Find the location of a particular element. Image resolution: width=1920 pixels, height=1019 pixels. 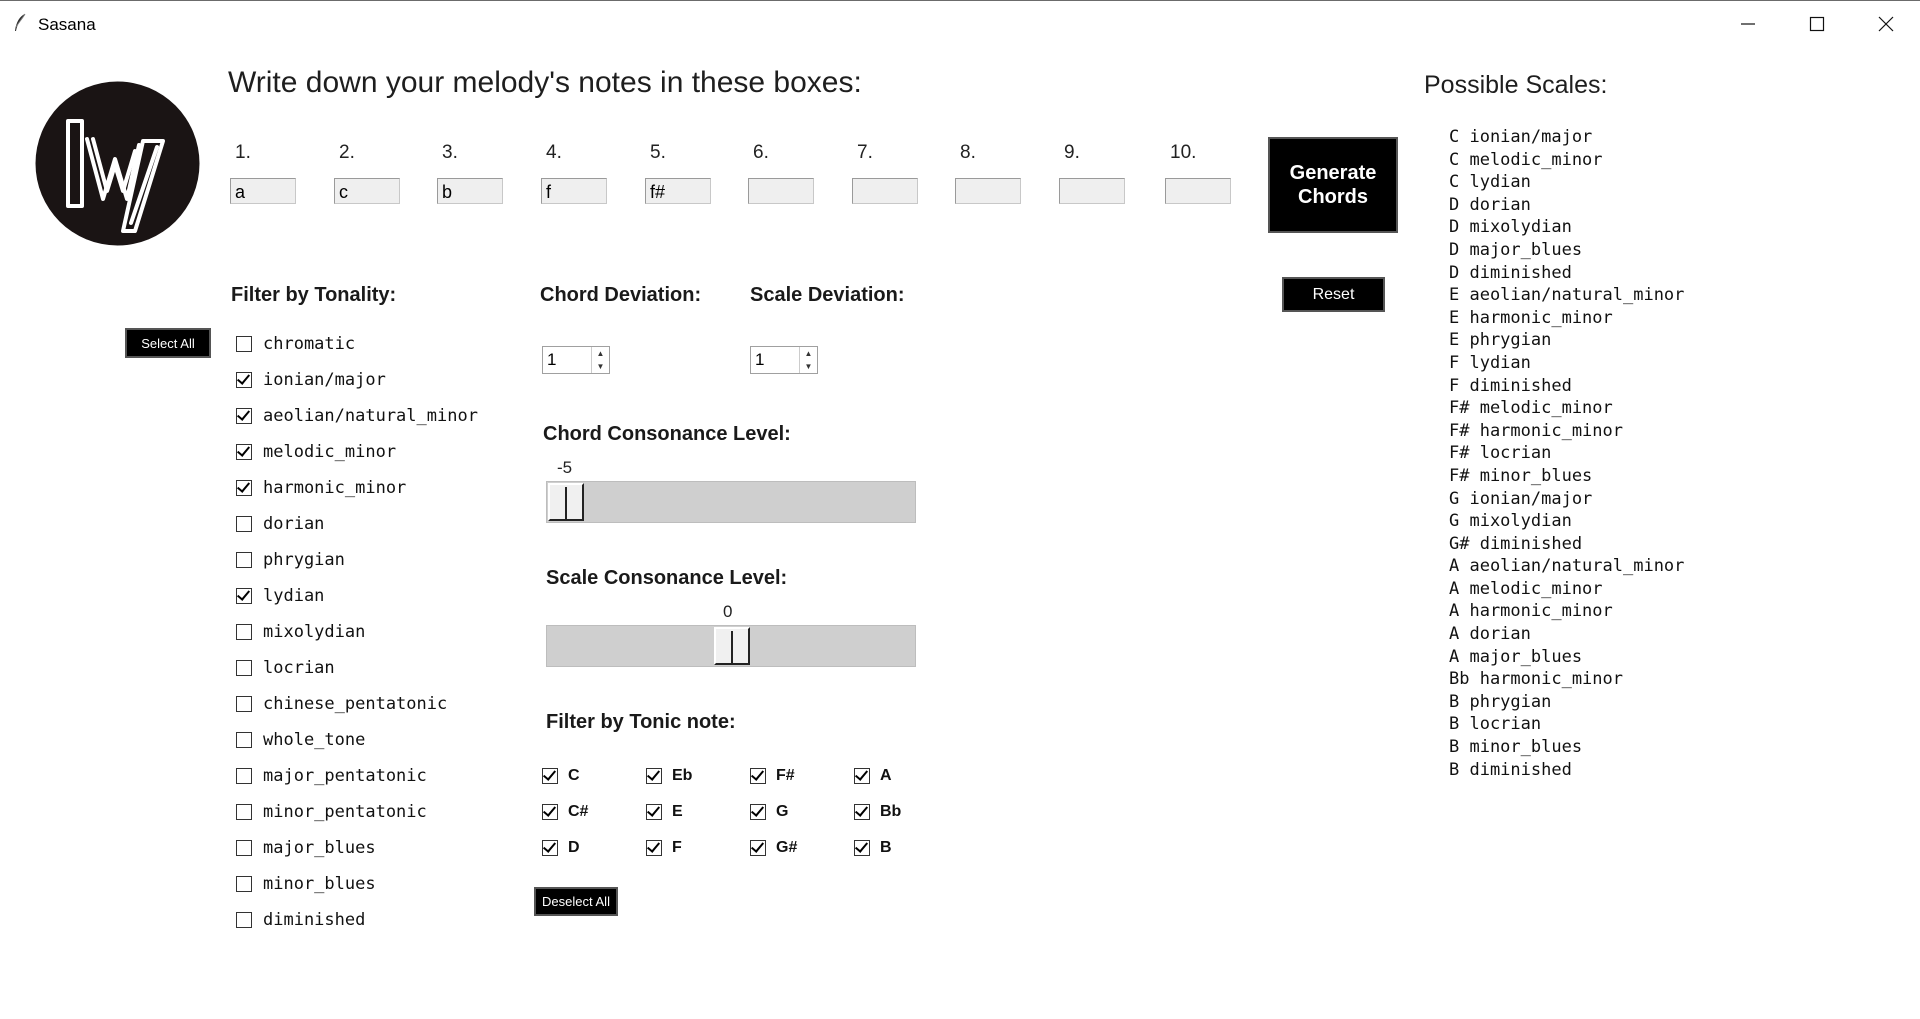

tonic-checkbox: G# is located at coordinates (773, 848).